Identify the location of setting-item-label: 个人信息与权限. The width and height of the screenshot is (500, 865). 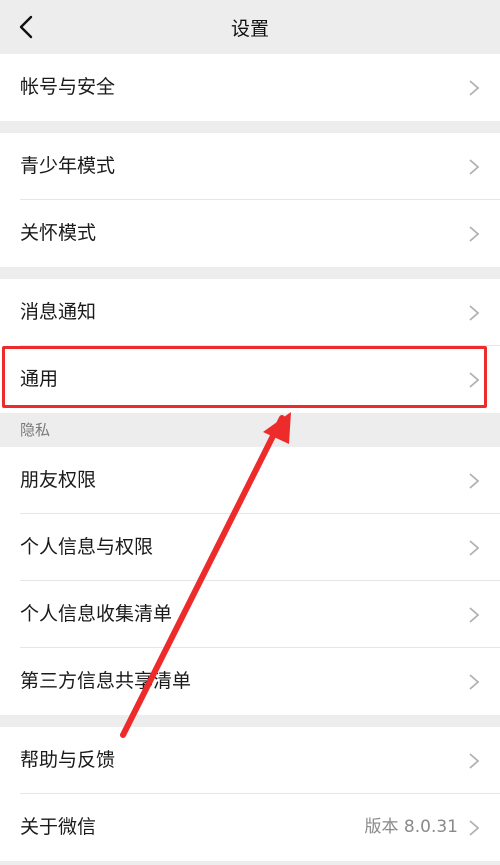
(87, 547).